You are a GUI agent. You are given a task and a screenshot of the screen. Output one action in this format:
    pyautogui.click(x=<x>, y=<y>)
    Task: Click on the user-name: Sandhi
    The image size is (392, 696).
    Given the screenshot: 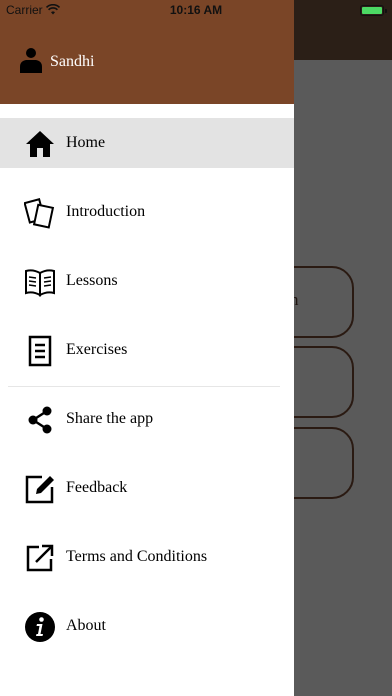 What is the action you would take?
    pyautogui.click(x=72, y=61)
    